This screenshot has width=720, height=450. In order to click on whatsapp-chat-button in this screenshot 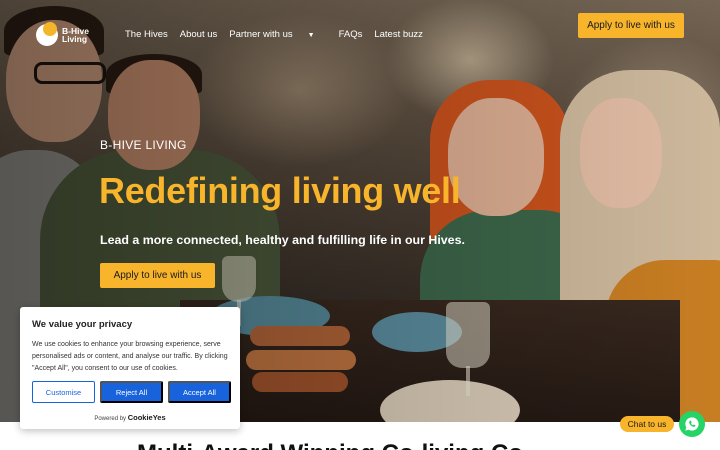, I will do `click(692, 424)`.